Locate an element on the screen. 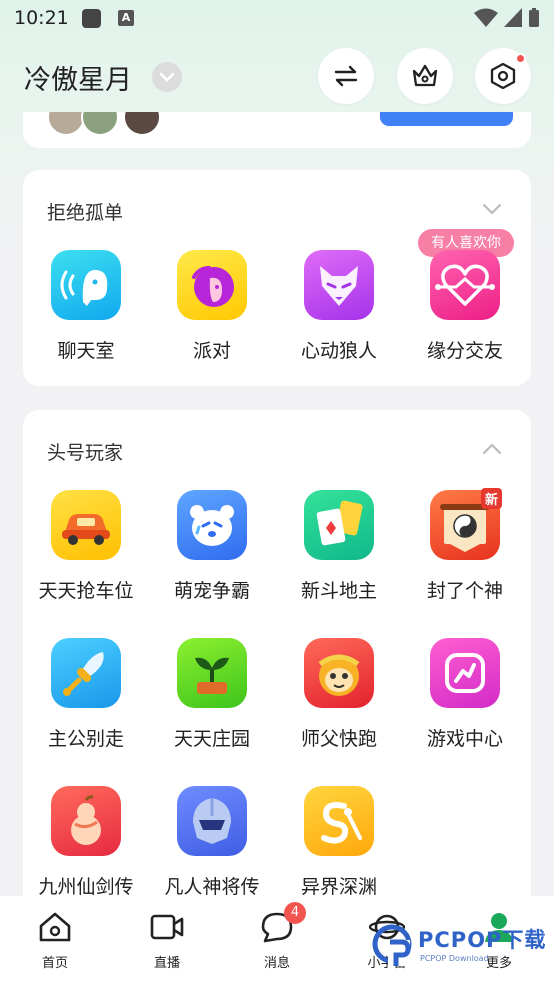 The width and height of the screenshot is (554, 984). tile-pet: 萌宠争霸 is located at coordinates (212, 546).